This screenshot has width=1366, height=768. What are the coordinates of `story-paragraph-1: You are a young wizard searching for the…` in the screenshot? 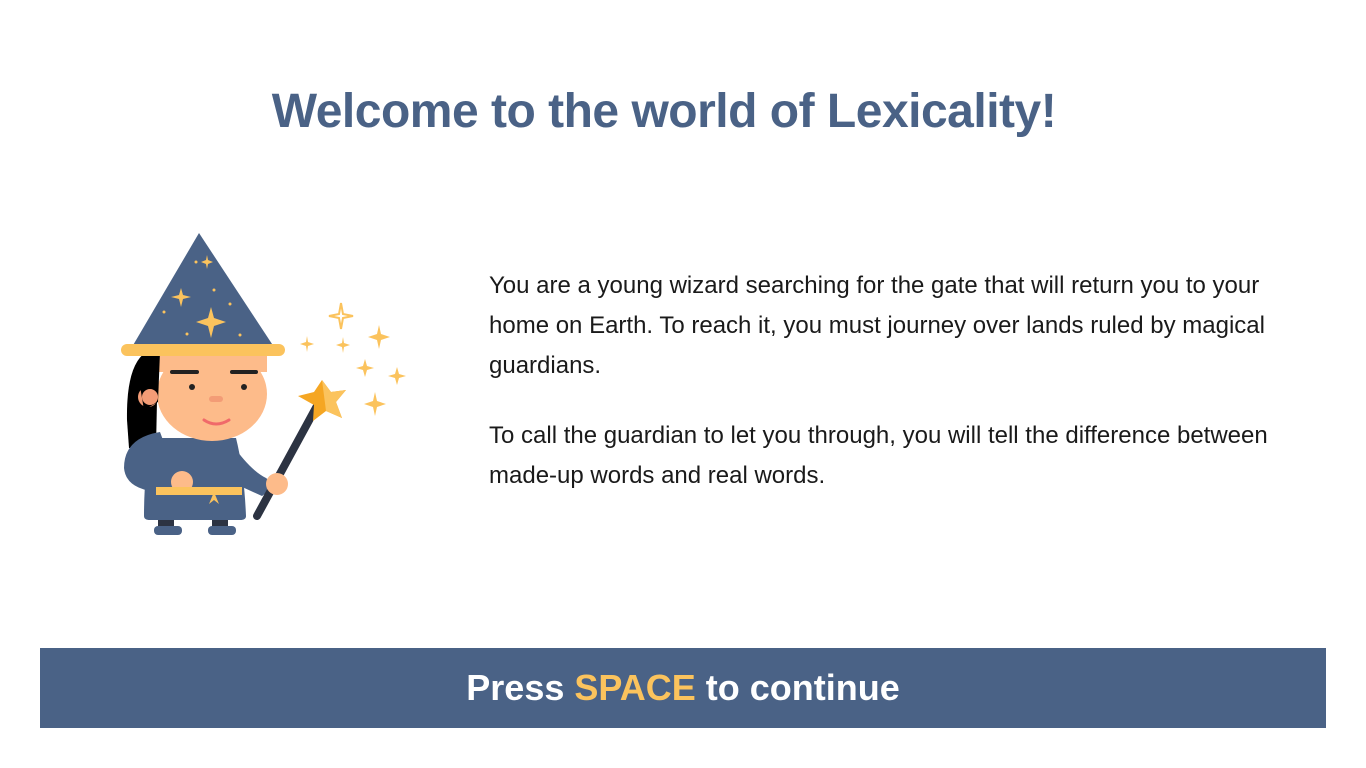 It's located at (877, 325).